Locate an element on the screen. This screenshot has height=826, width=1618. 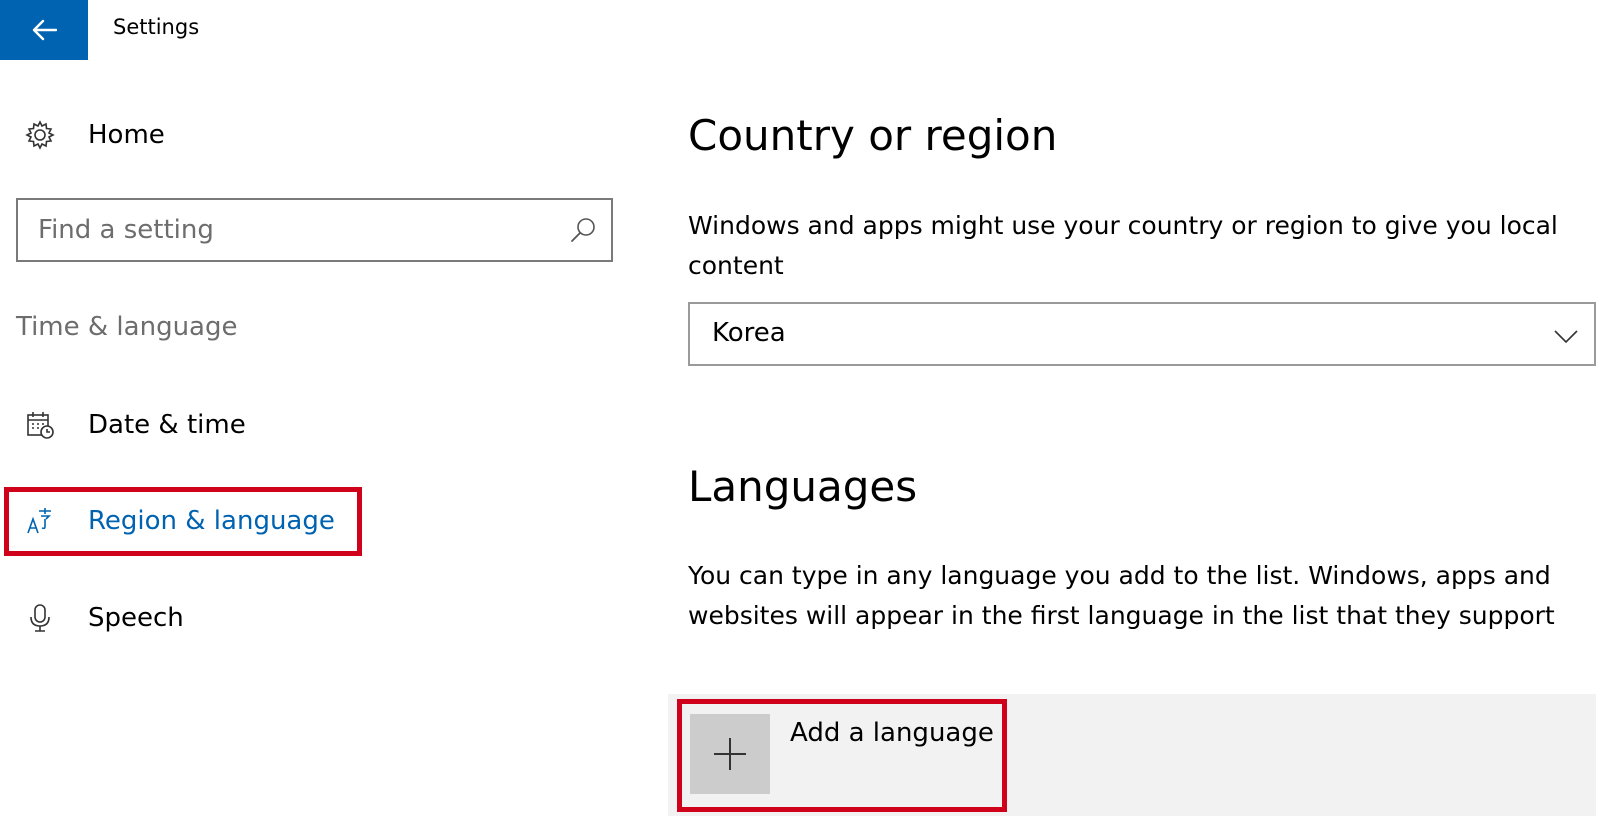
highlight-frame-add-language is located at coordinates (842, 755).